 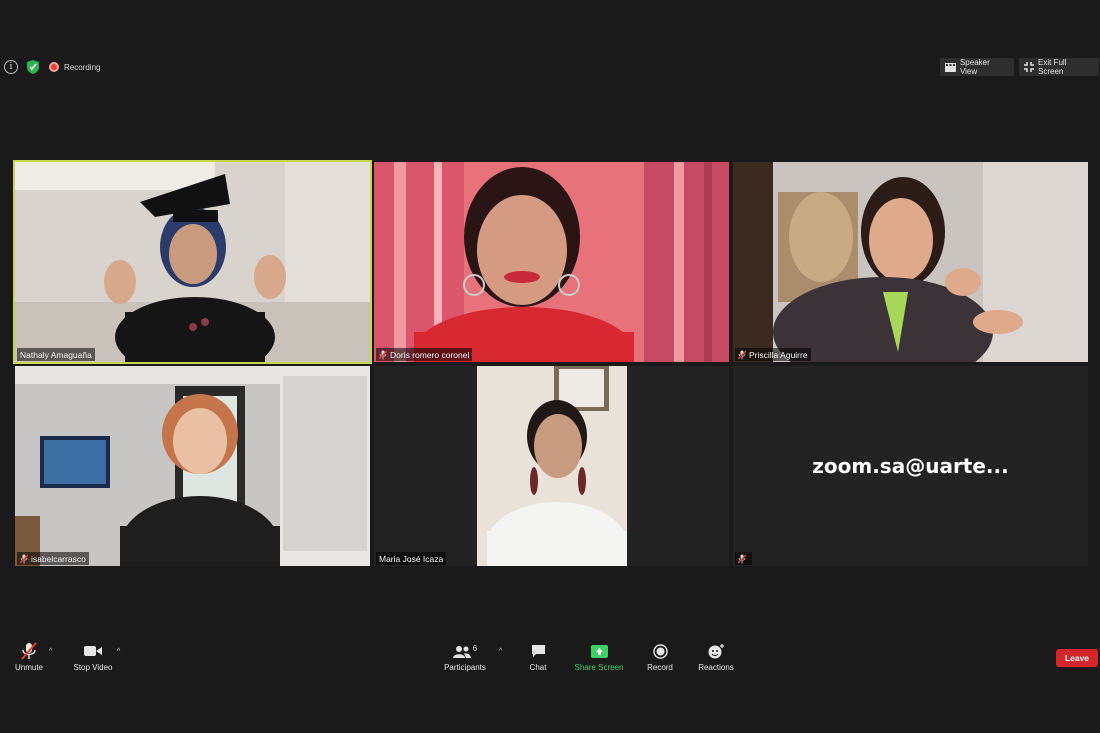 I want to click on exit-fullscreen-label: Exit Full Screen, so click(x=1052, y=67).